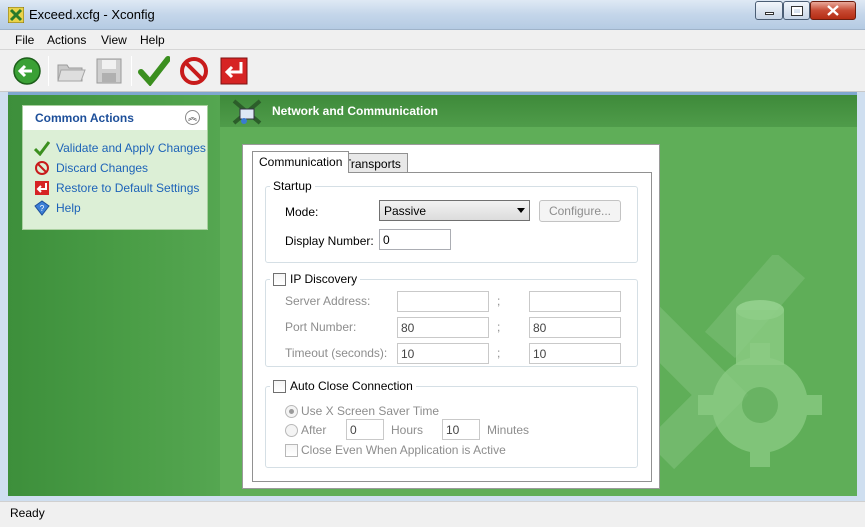 This screenshot has width=865, height=527. What do you see at coordinates (443, 353) in the screenshot?
I see `timeout-input-1: 10` at bounding box center [443, 353].